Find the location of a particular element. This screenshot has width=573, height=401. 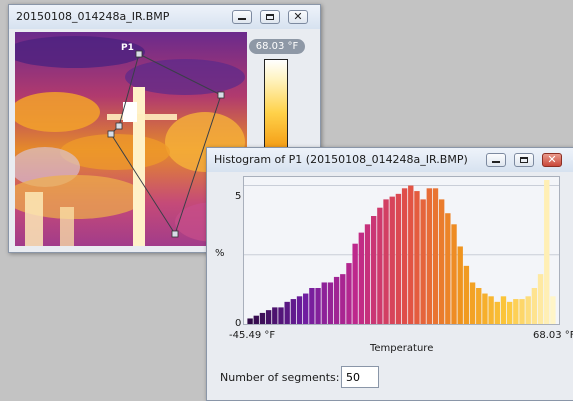

max-temp-badge: 68.03 °F is located at coordinates (277, 46).